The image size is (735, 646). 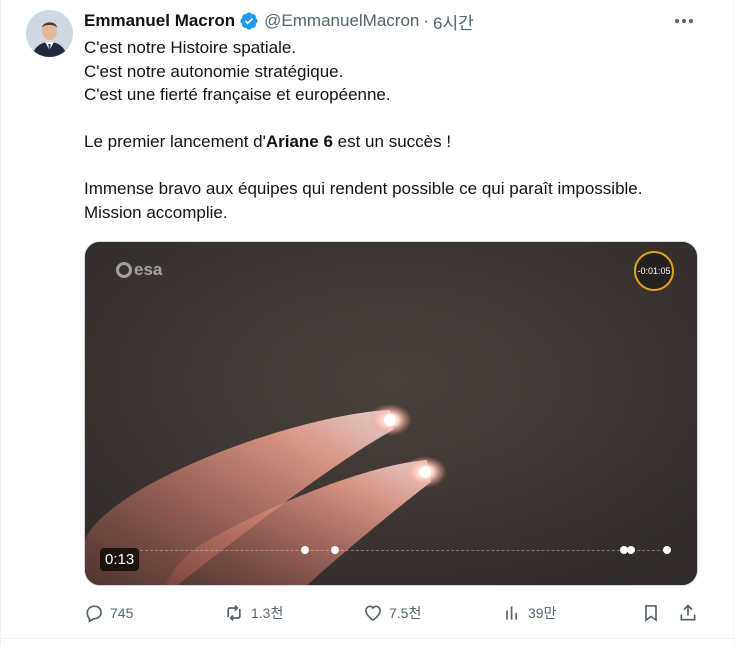 I want to click on text-line: C'est notre autonomie stratégique., so click(x=214, y=71).